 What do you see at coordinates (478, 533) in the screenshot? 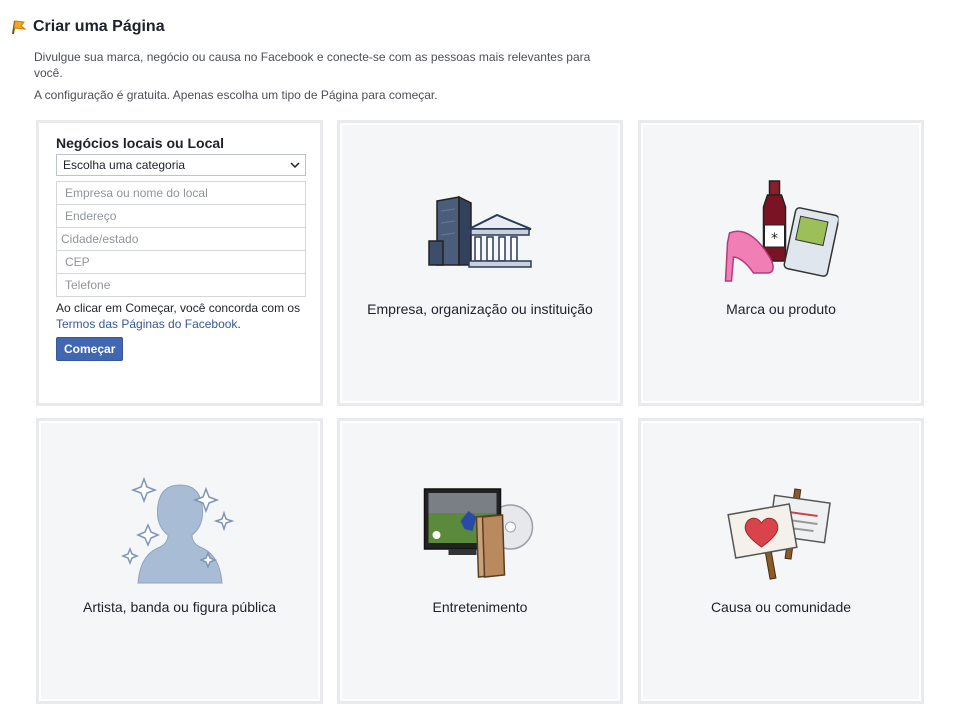
I see `entertainment-icon` at bounding box center [478, 533].